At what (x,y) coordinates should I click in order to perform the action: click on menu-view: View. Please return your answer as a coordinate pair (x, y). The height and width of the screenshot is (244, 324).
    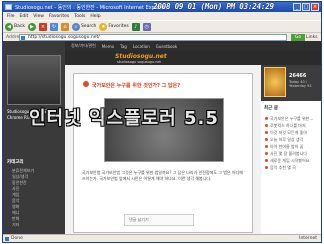
    Looking at the image, I should click on (38, 16).